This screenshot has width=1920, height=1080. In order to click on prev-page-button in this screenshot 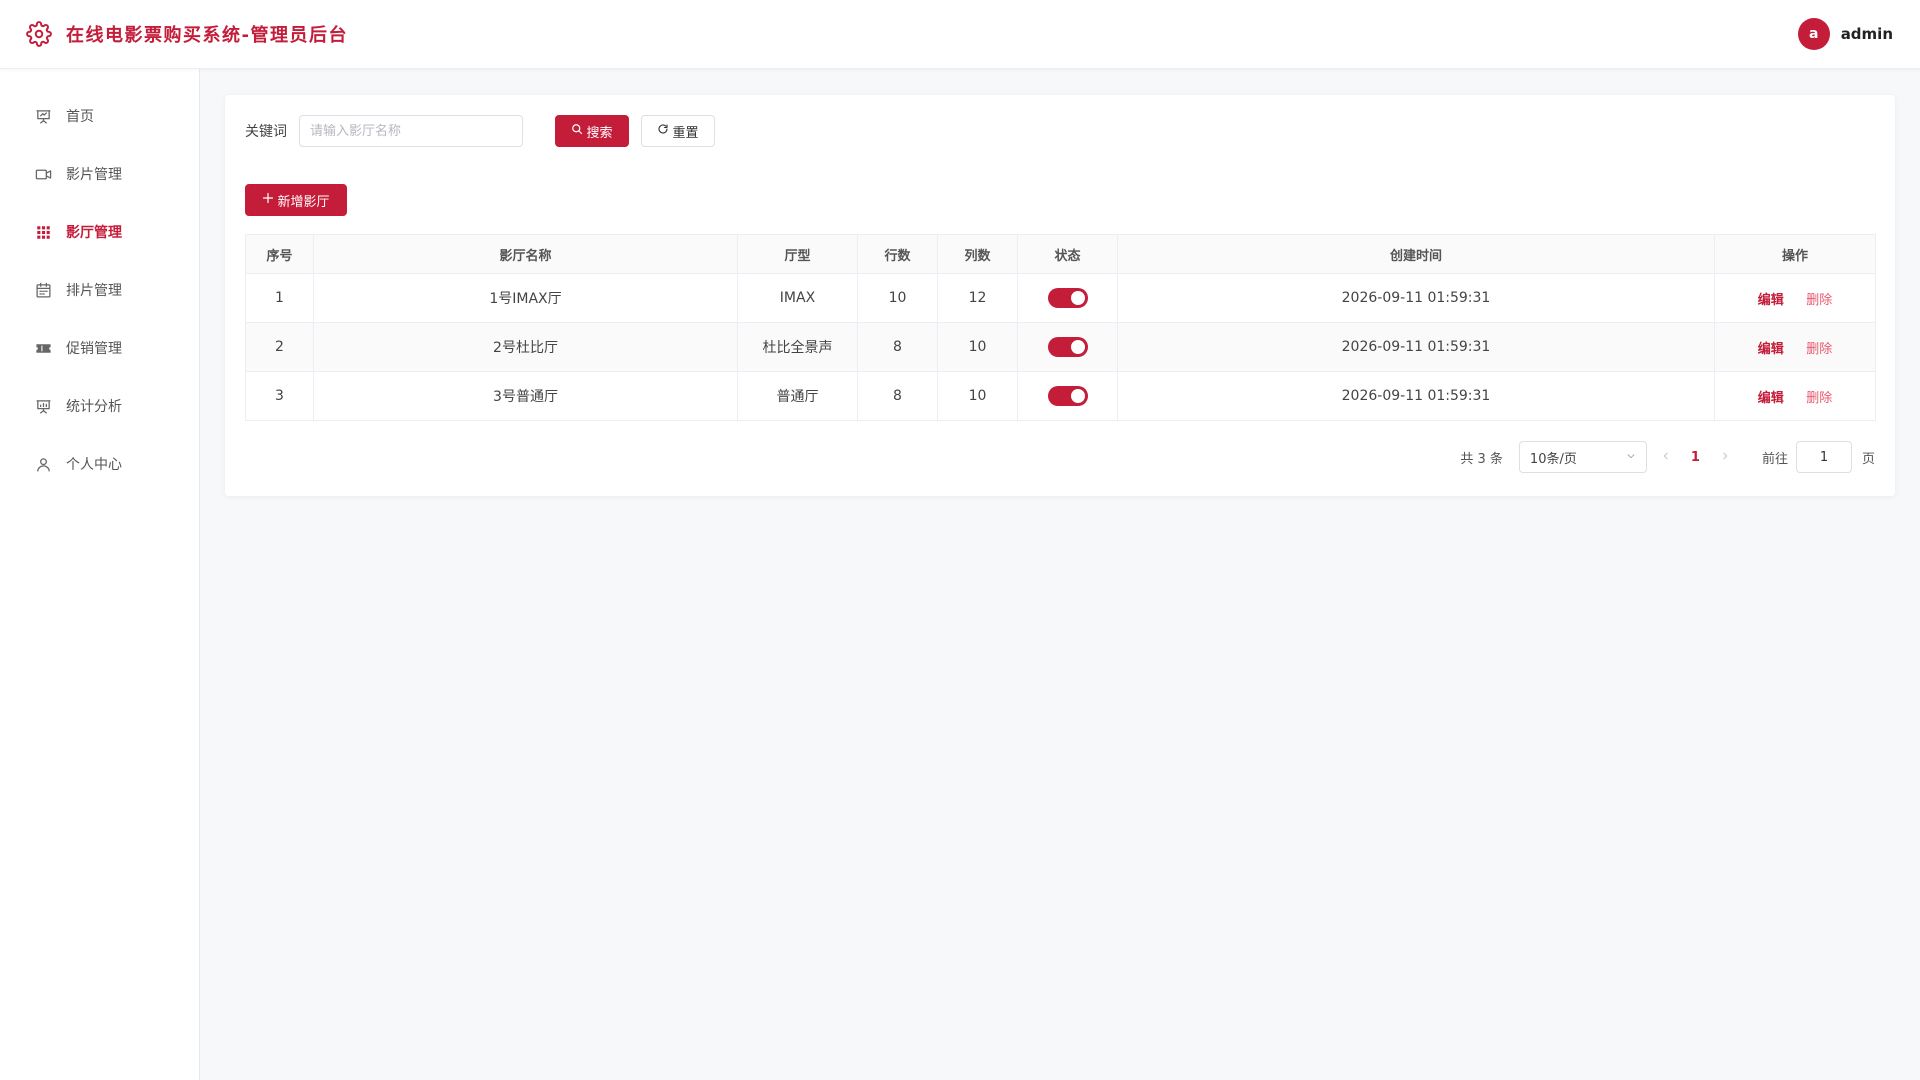, I will do `click(1666, 457)`.